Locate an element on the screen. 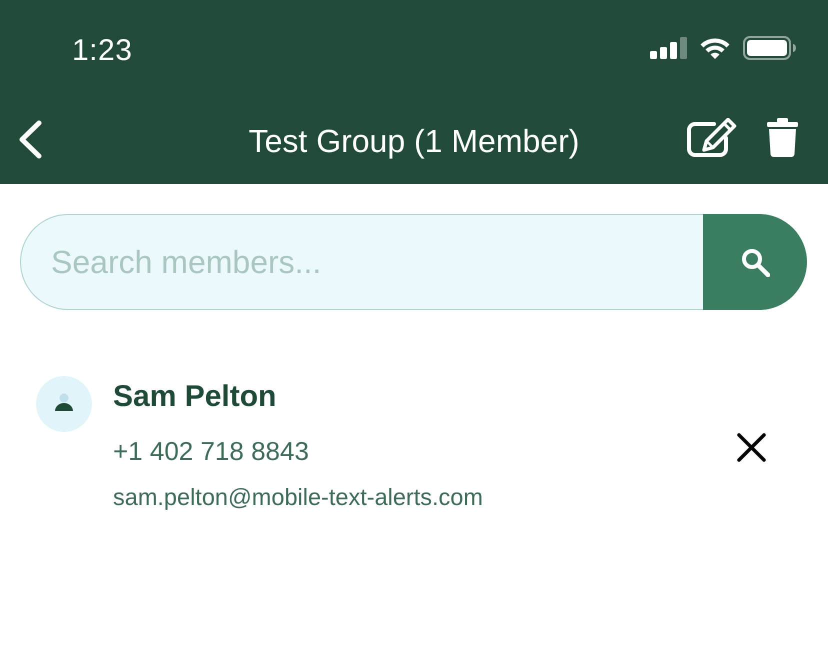  member-email: sam.pelton@mobile-text-alerts.com is located at coordinates (298, 498).